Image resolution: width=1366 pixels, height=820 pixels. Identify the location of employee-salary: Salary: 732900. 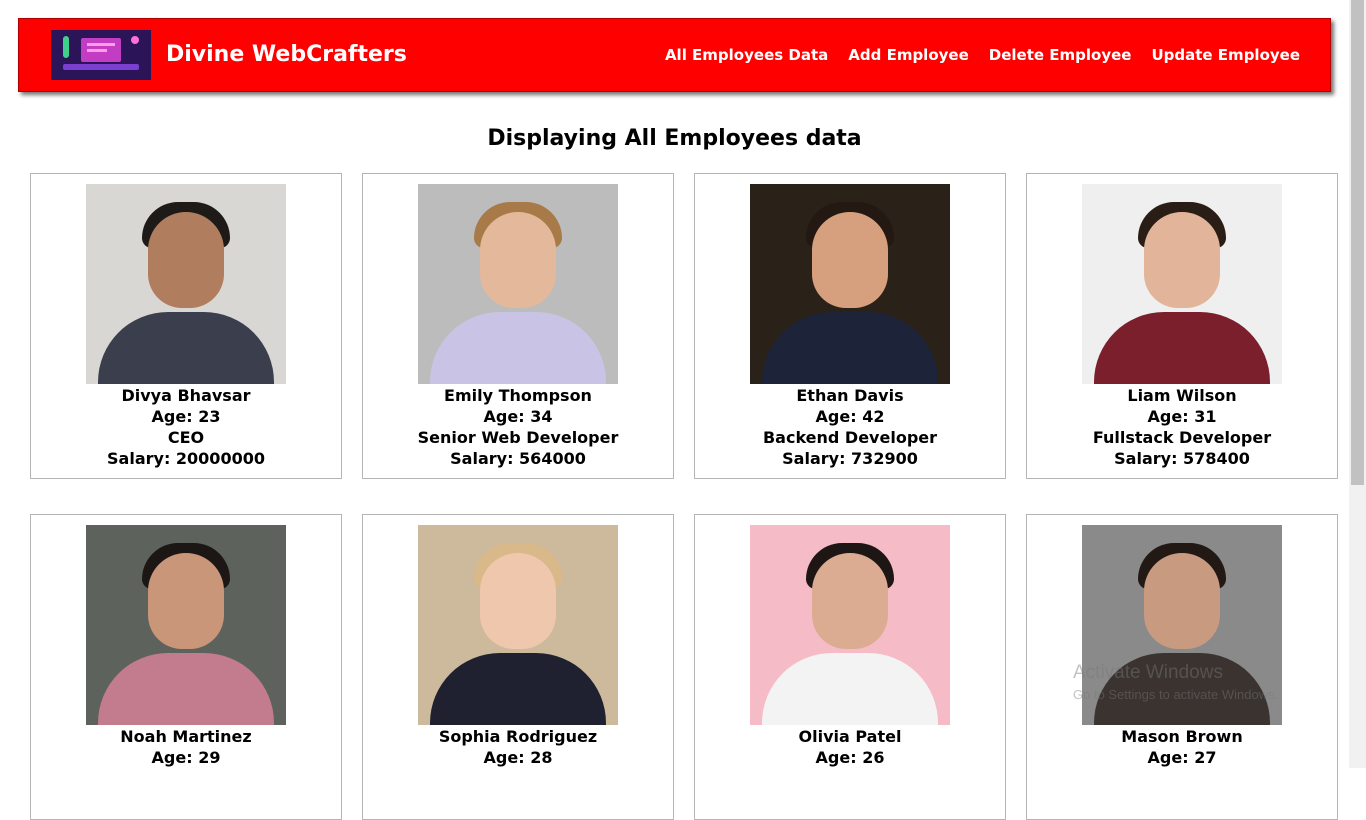
(850, 458).